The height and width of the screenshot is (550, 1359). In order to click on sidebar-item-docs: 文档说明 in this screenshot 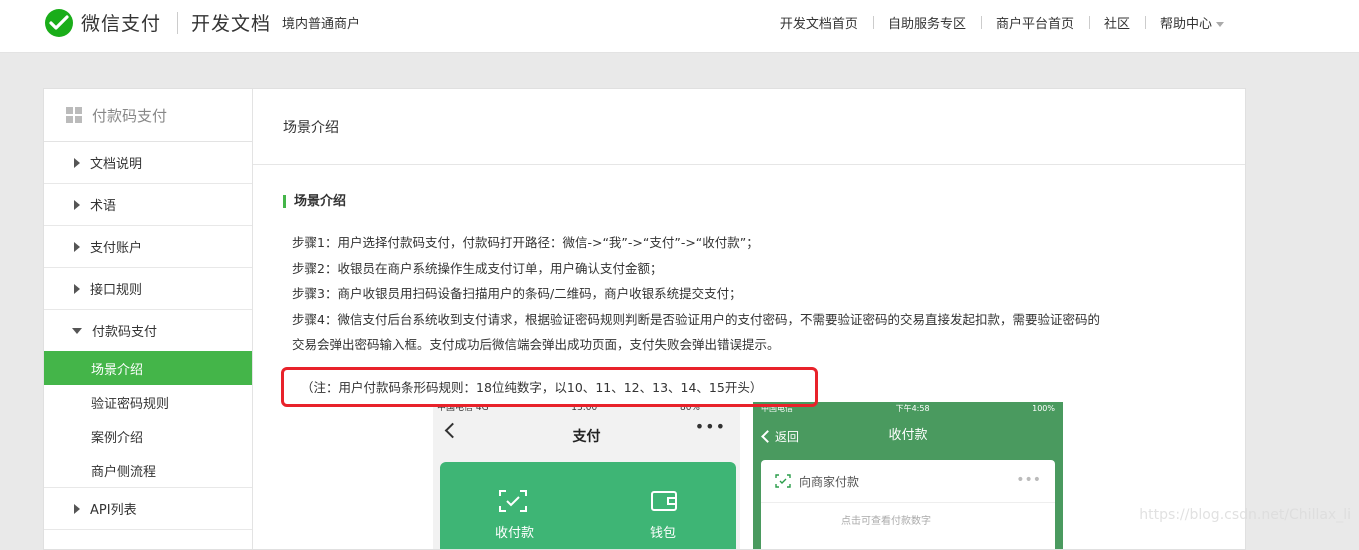, I will do `click(148, 163)`.